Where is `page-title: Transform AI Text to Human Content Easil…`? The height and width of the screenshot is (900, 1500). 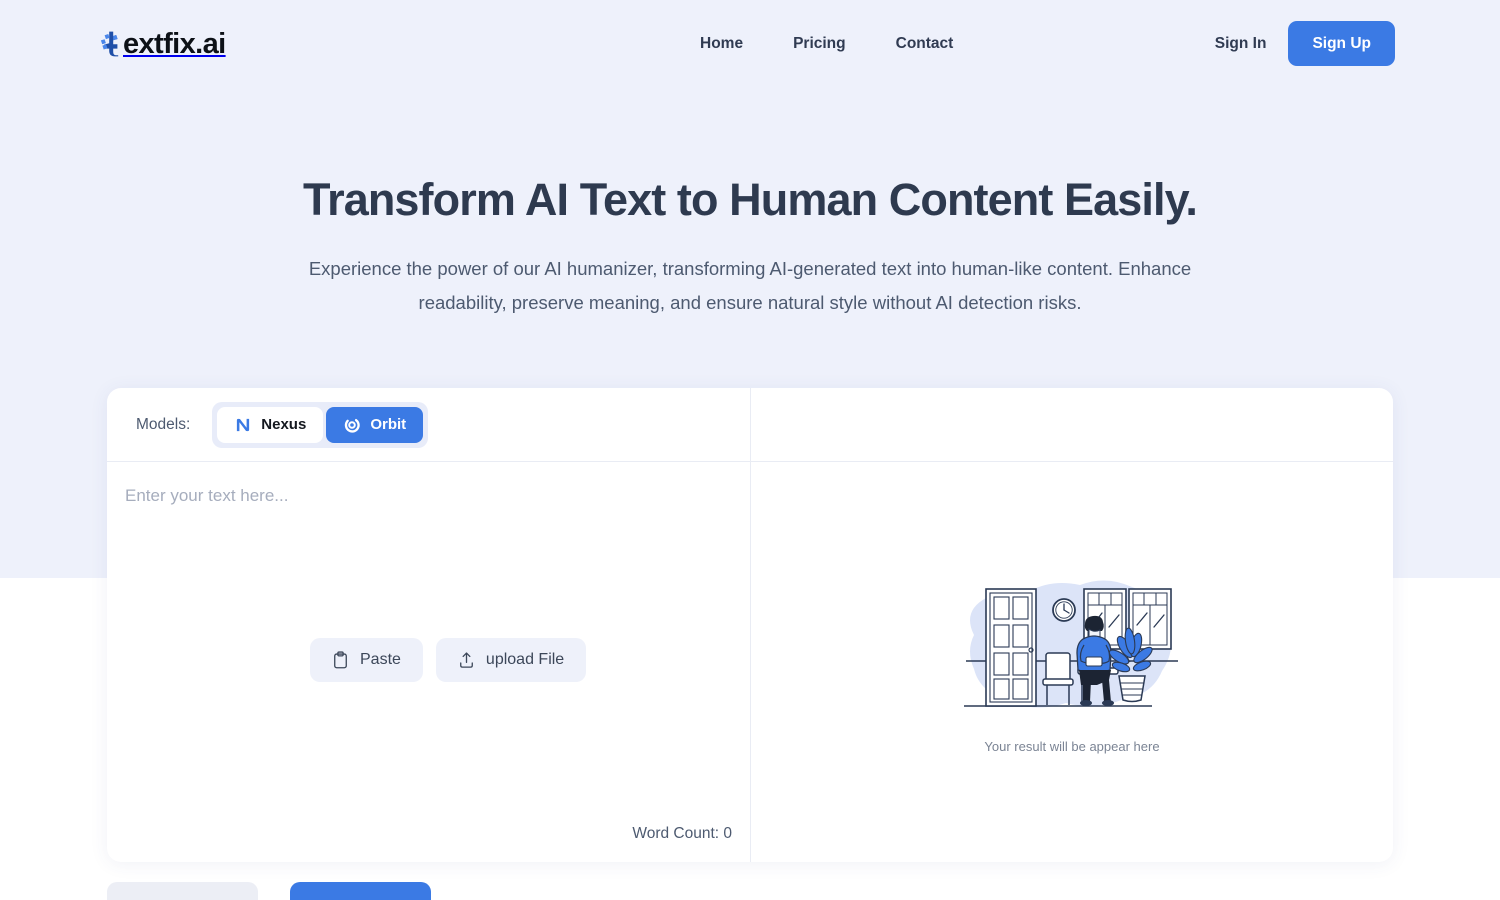 page-title: Transform AI Text to Human Content Easil… is located at coordinates (750, 199).